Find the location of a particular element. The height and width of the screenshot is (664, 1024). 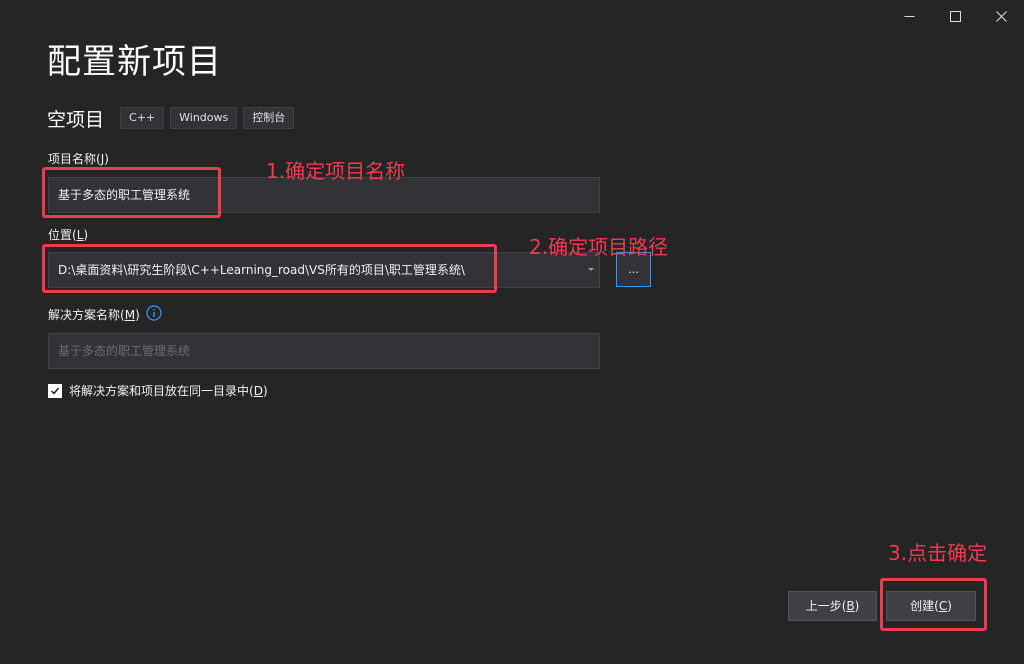

location-label: 位置(L) is located at coordinates (68, 235).